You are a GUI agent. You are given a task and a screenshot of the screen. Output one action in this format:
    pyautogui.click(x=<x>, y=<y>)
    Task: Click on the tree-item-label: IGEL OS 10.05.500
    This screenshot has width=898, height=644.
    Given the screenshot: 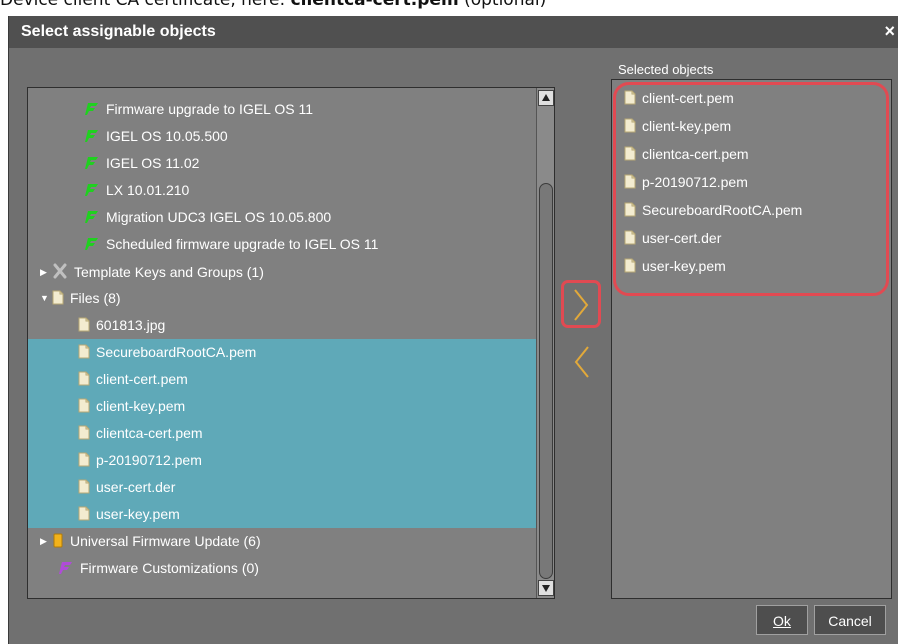 What is the action you would take?
    pyautogui.click(x=167, y=136)
    